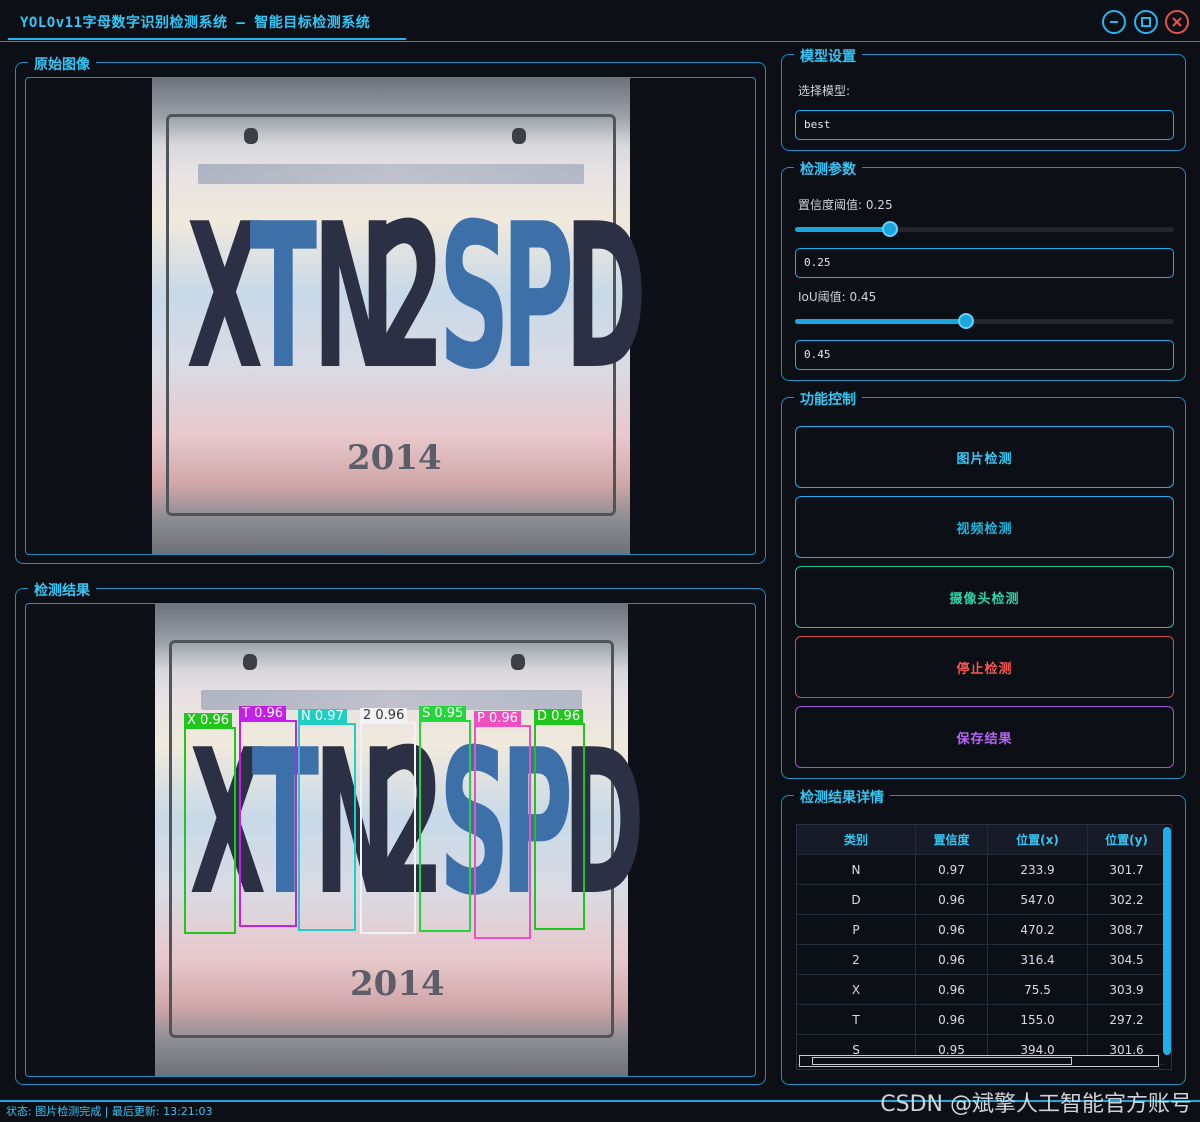 The width and height of the screenshot is (1200, 1122). I want to click on detection-box: N 0.97, so click(327, 820).